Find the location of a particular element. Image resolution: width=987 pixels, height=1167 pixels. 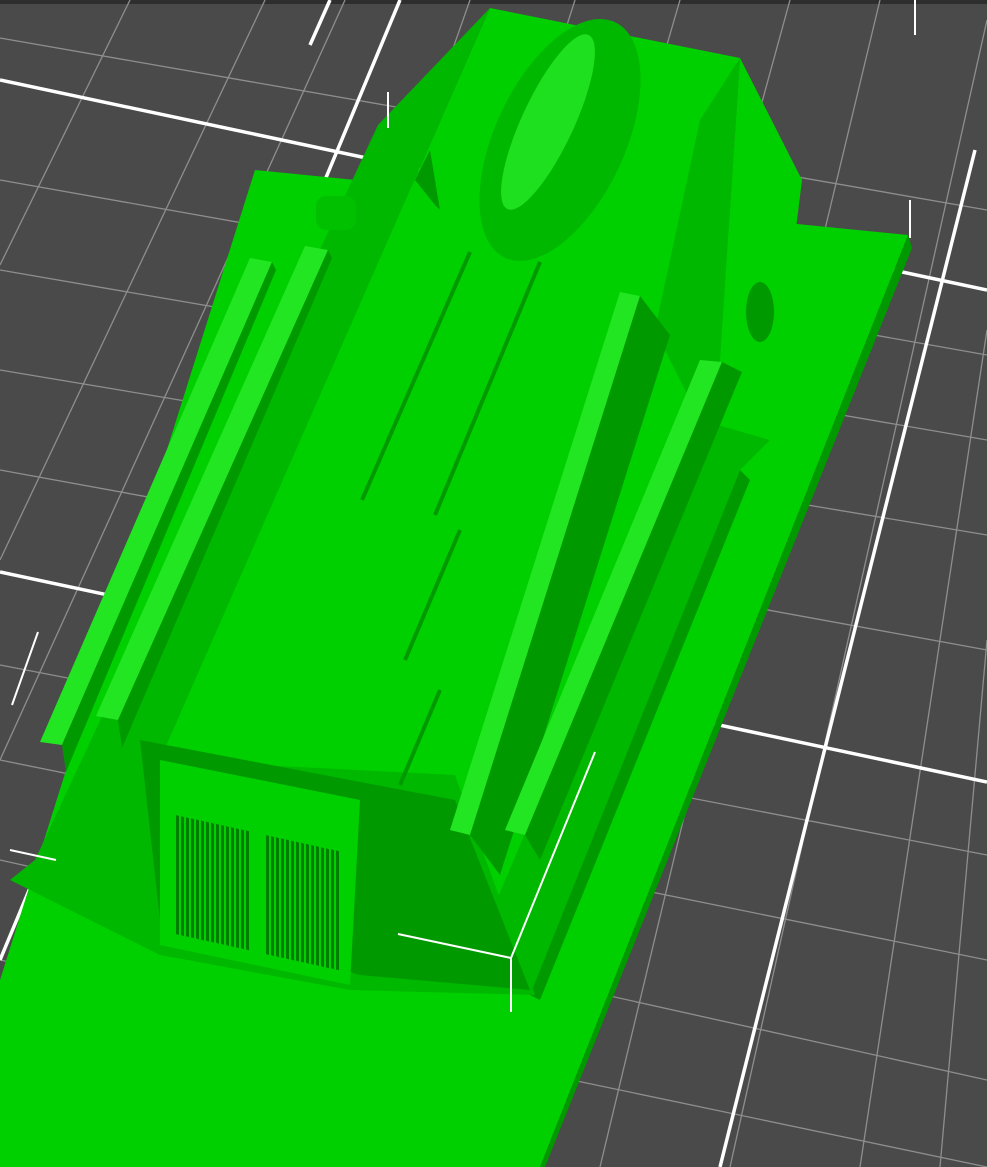

model-right-port is located at coordinates (760, 312).